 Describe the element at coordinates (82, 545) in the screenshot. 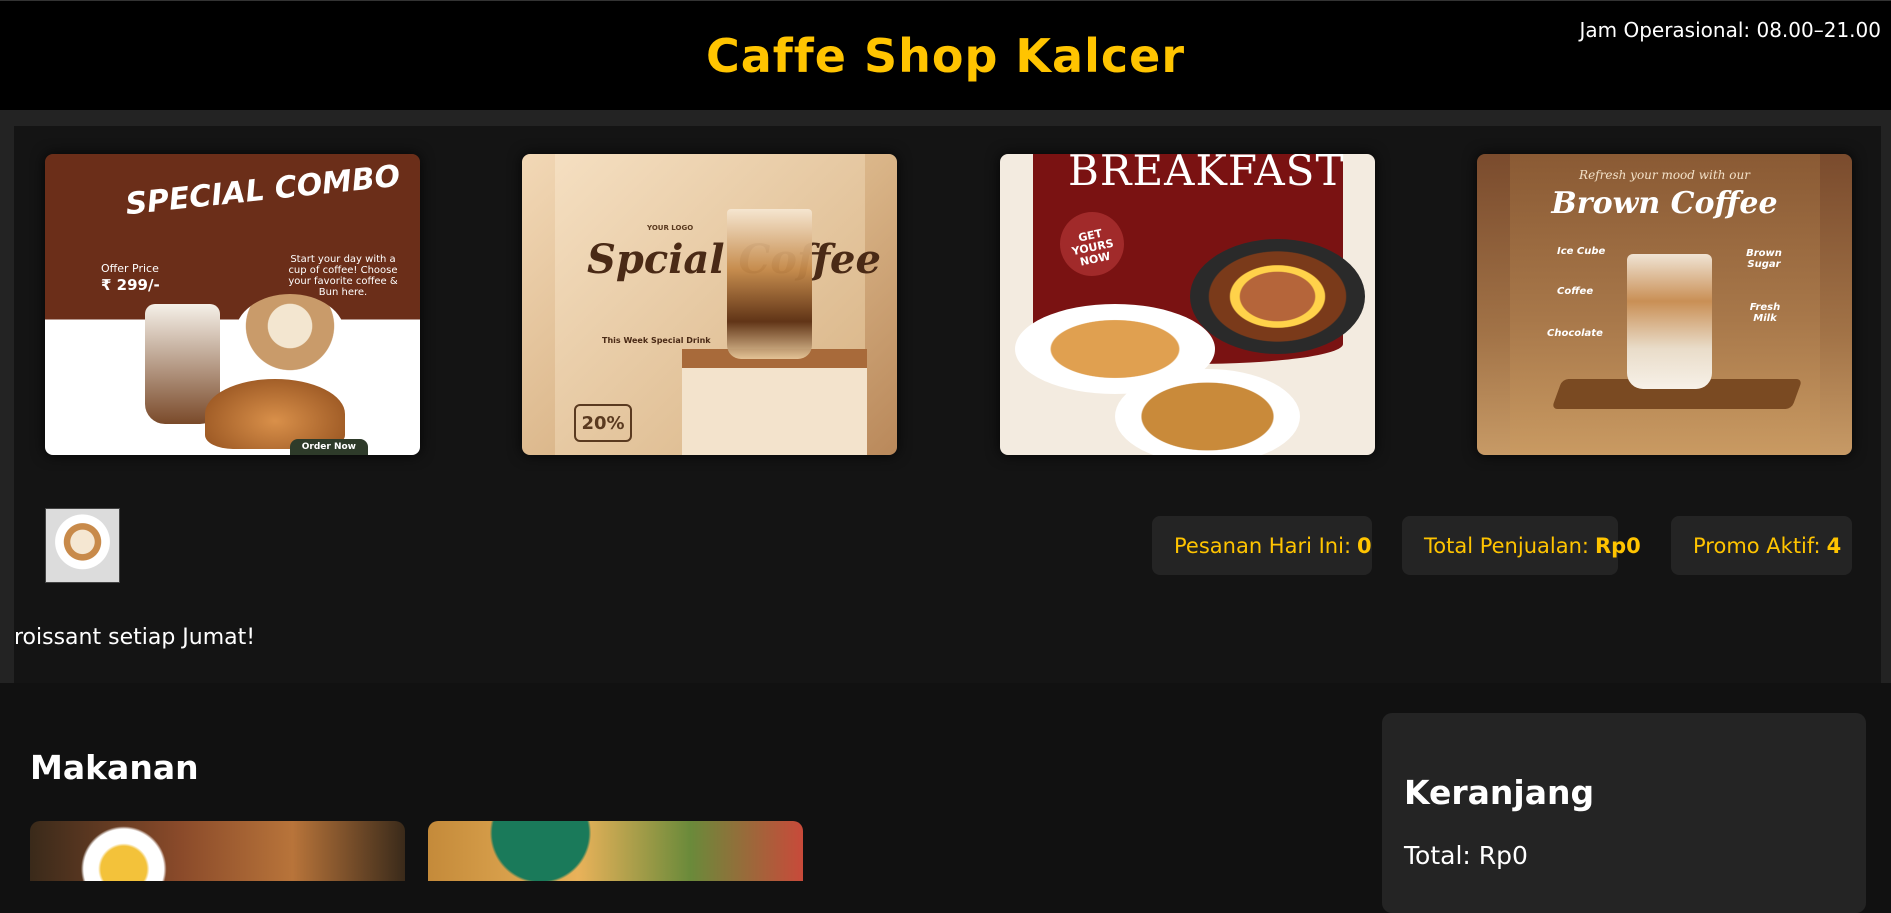

I see `cappuccino-thumbnail` at that location.